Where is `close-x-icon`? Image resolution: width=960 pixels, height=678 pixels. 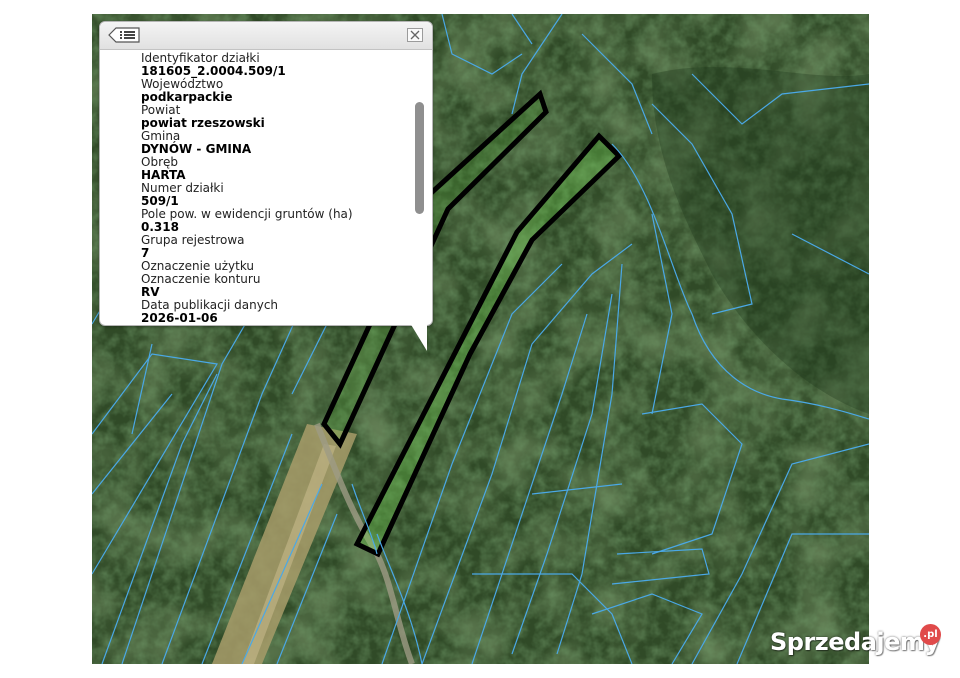
close-x-icon is located at coordinates (415, 35).